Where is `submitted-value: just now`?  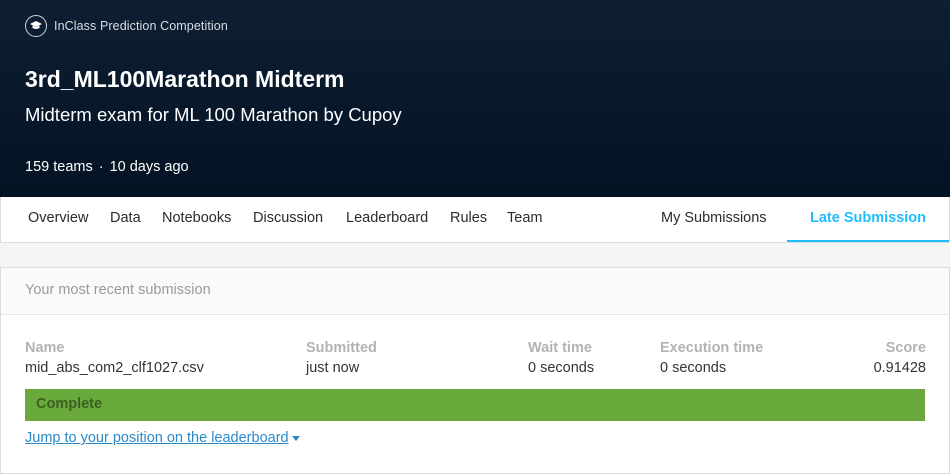
submitted-value: just now is located at coordinates (333, 368).